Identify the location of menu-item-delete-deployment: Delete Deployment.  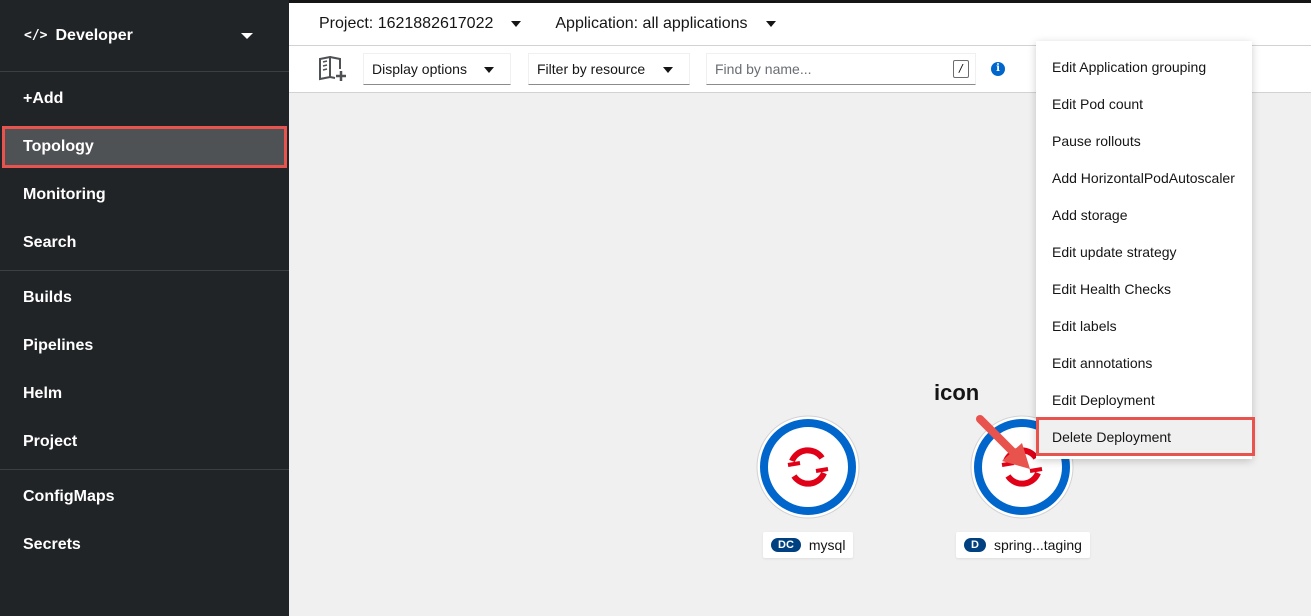
(1145, 436).